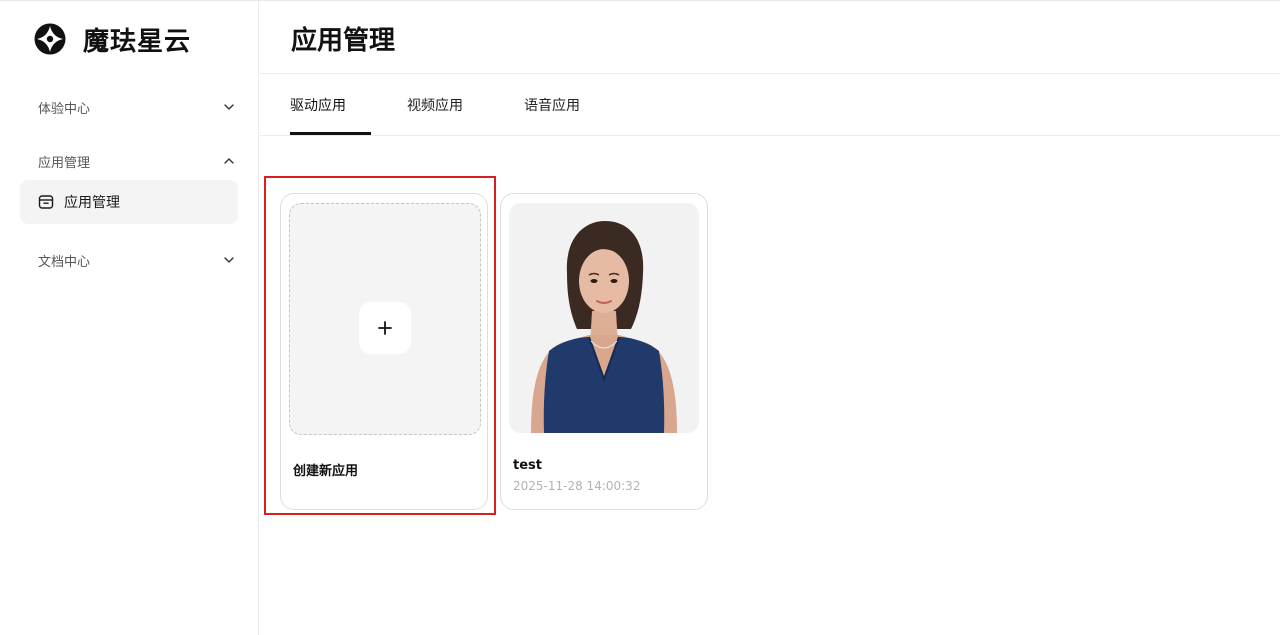  Describe the element at coordinates (130, 161) in the screenshot. I see `nav-group-app-management: 应用管理` at that location.